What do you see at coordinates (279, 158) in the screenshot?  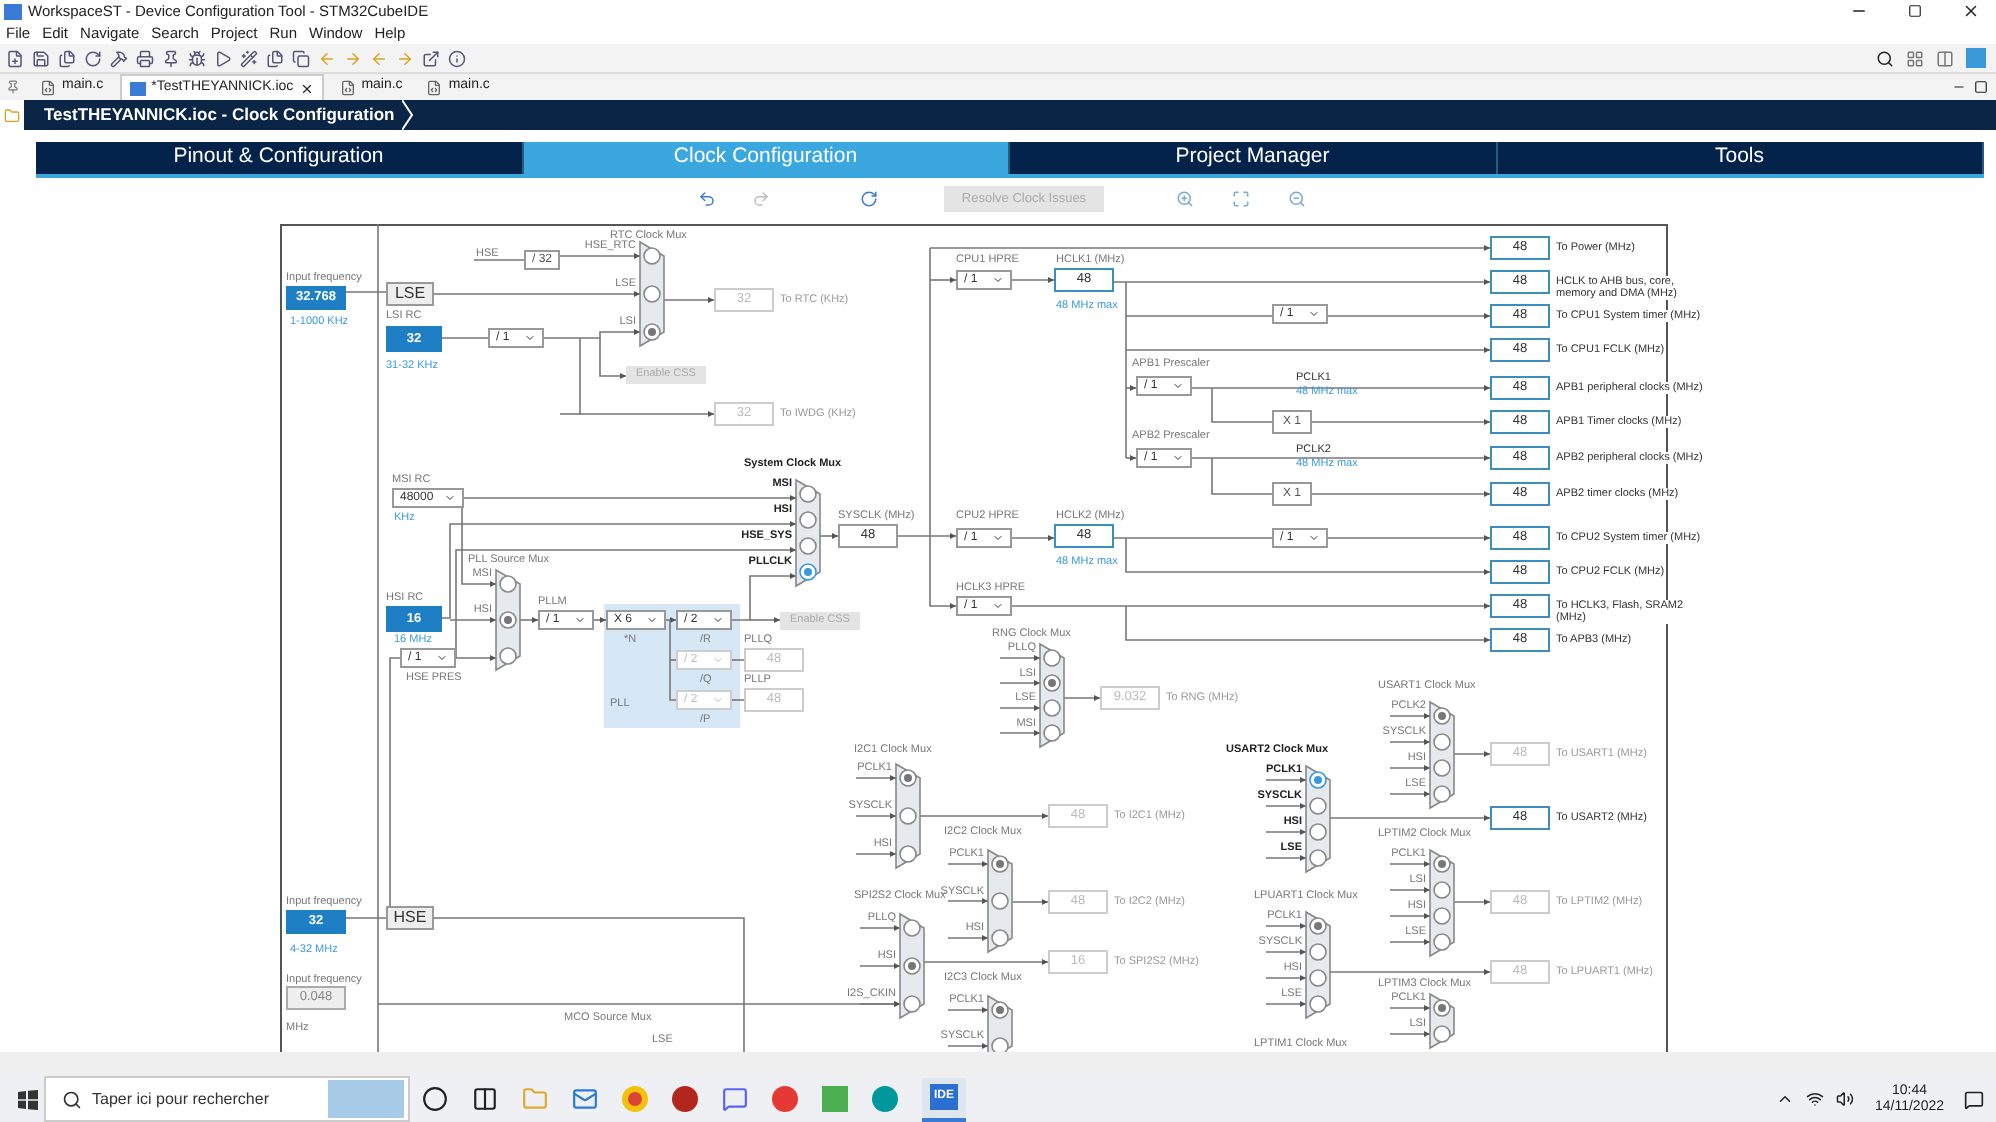 I see `tab: Pinout & Configuration` at bounding box center [279, 158].